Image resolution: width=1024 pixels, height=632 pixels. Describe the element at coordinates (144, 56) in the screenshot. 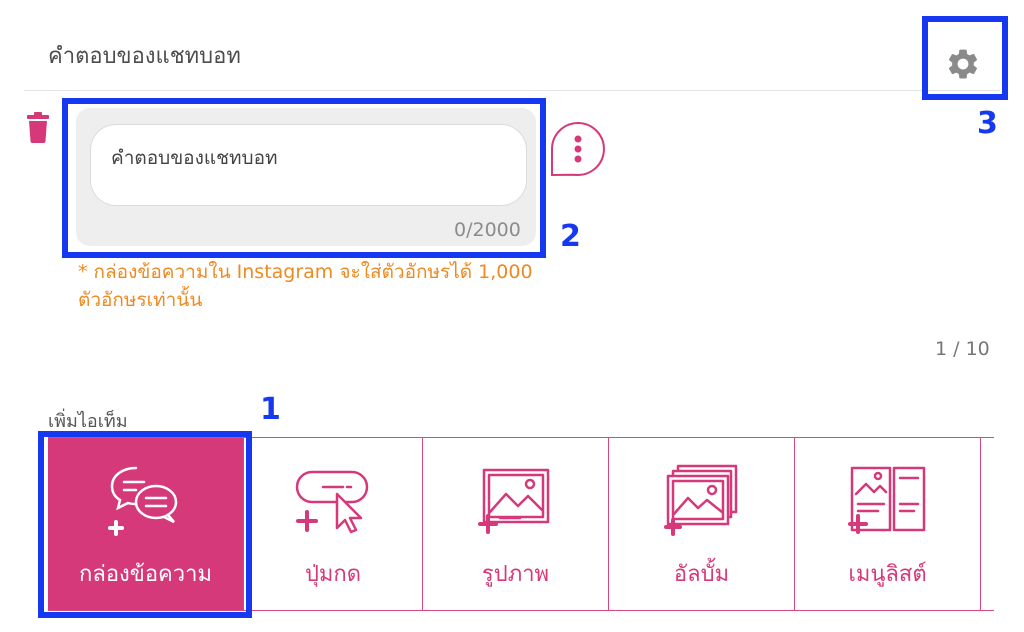

I see `page-title: คำตอบของแชทบอท` at that location.